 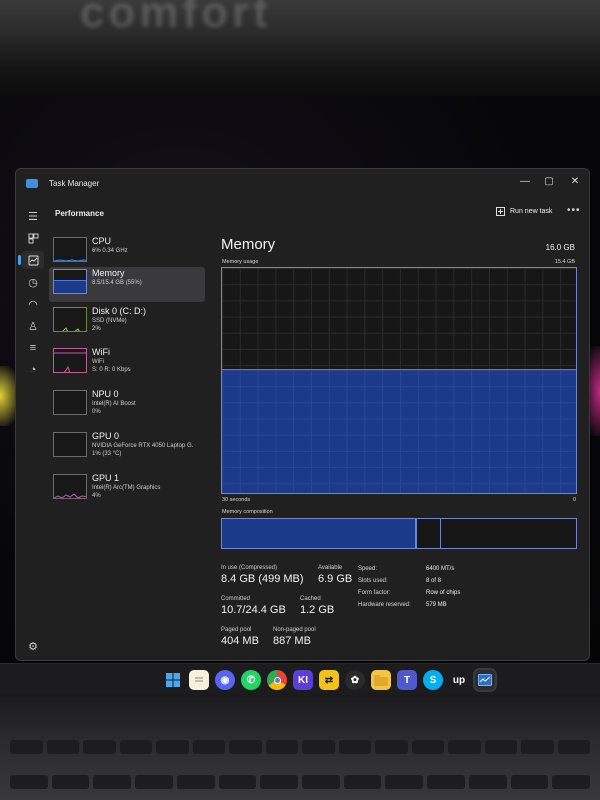 I want to click on dev-icon: ⇄, so click(x=329, y=680).